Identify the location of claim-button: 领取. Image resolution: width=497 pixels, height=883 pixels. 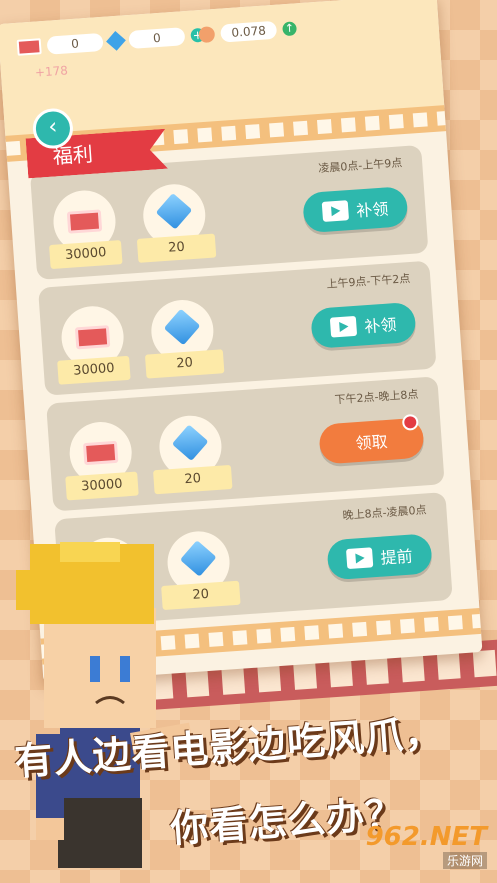
(371, 439).